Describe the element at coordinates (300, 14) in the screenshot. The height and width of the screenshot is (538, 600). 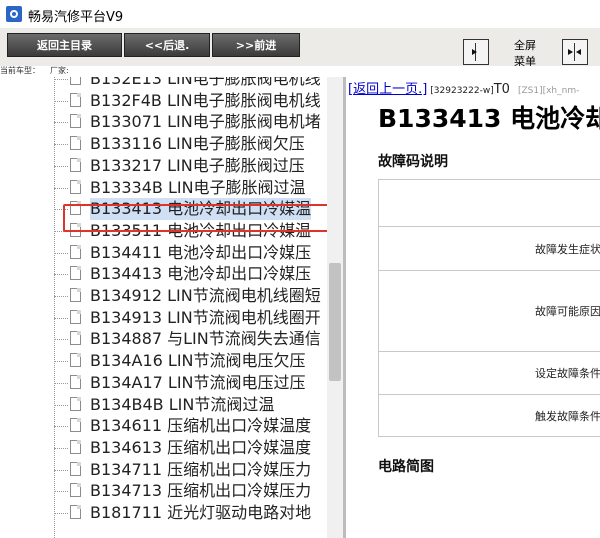
I see `title-bar: 畅易汽修平台V9` at that location.